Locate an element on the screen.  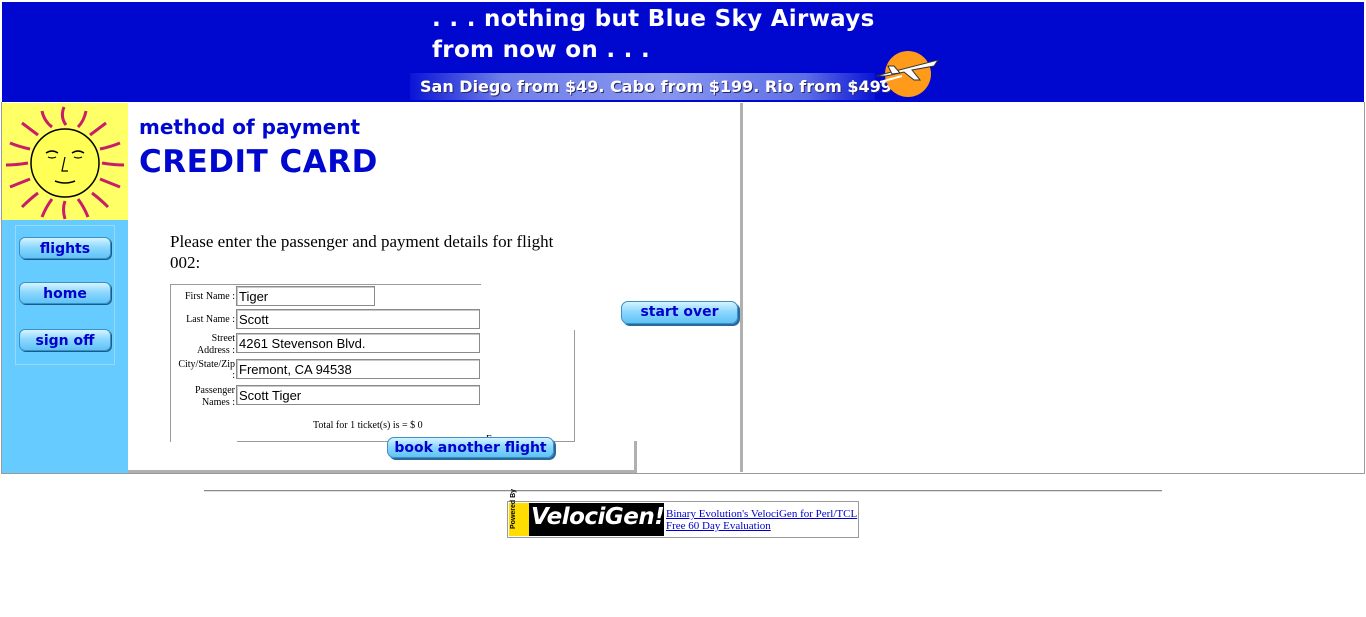
page-subtitle: method of payment is located at coordinates (250, 127).